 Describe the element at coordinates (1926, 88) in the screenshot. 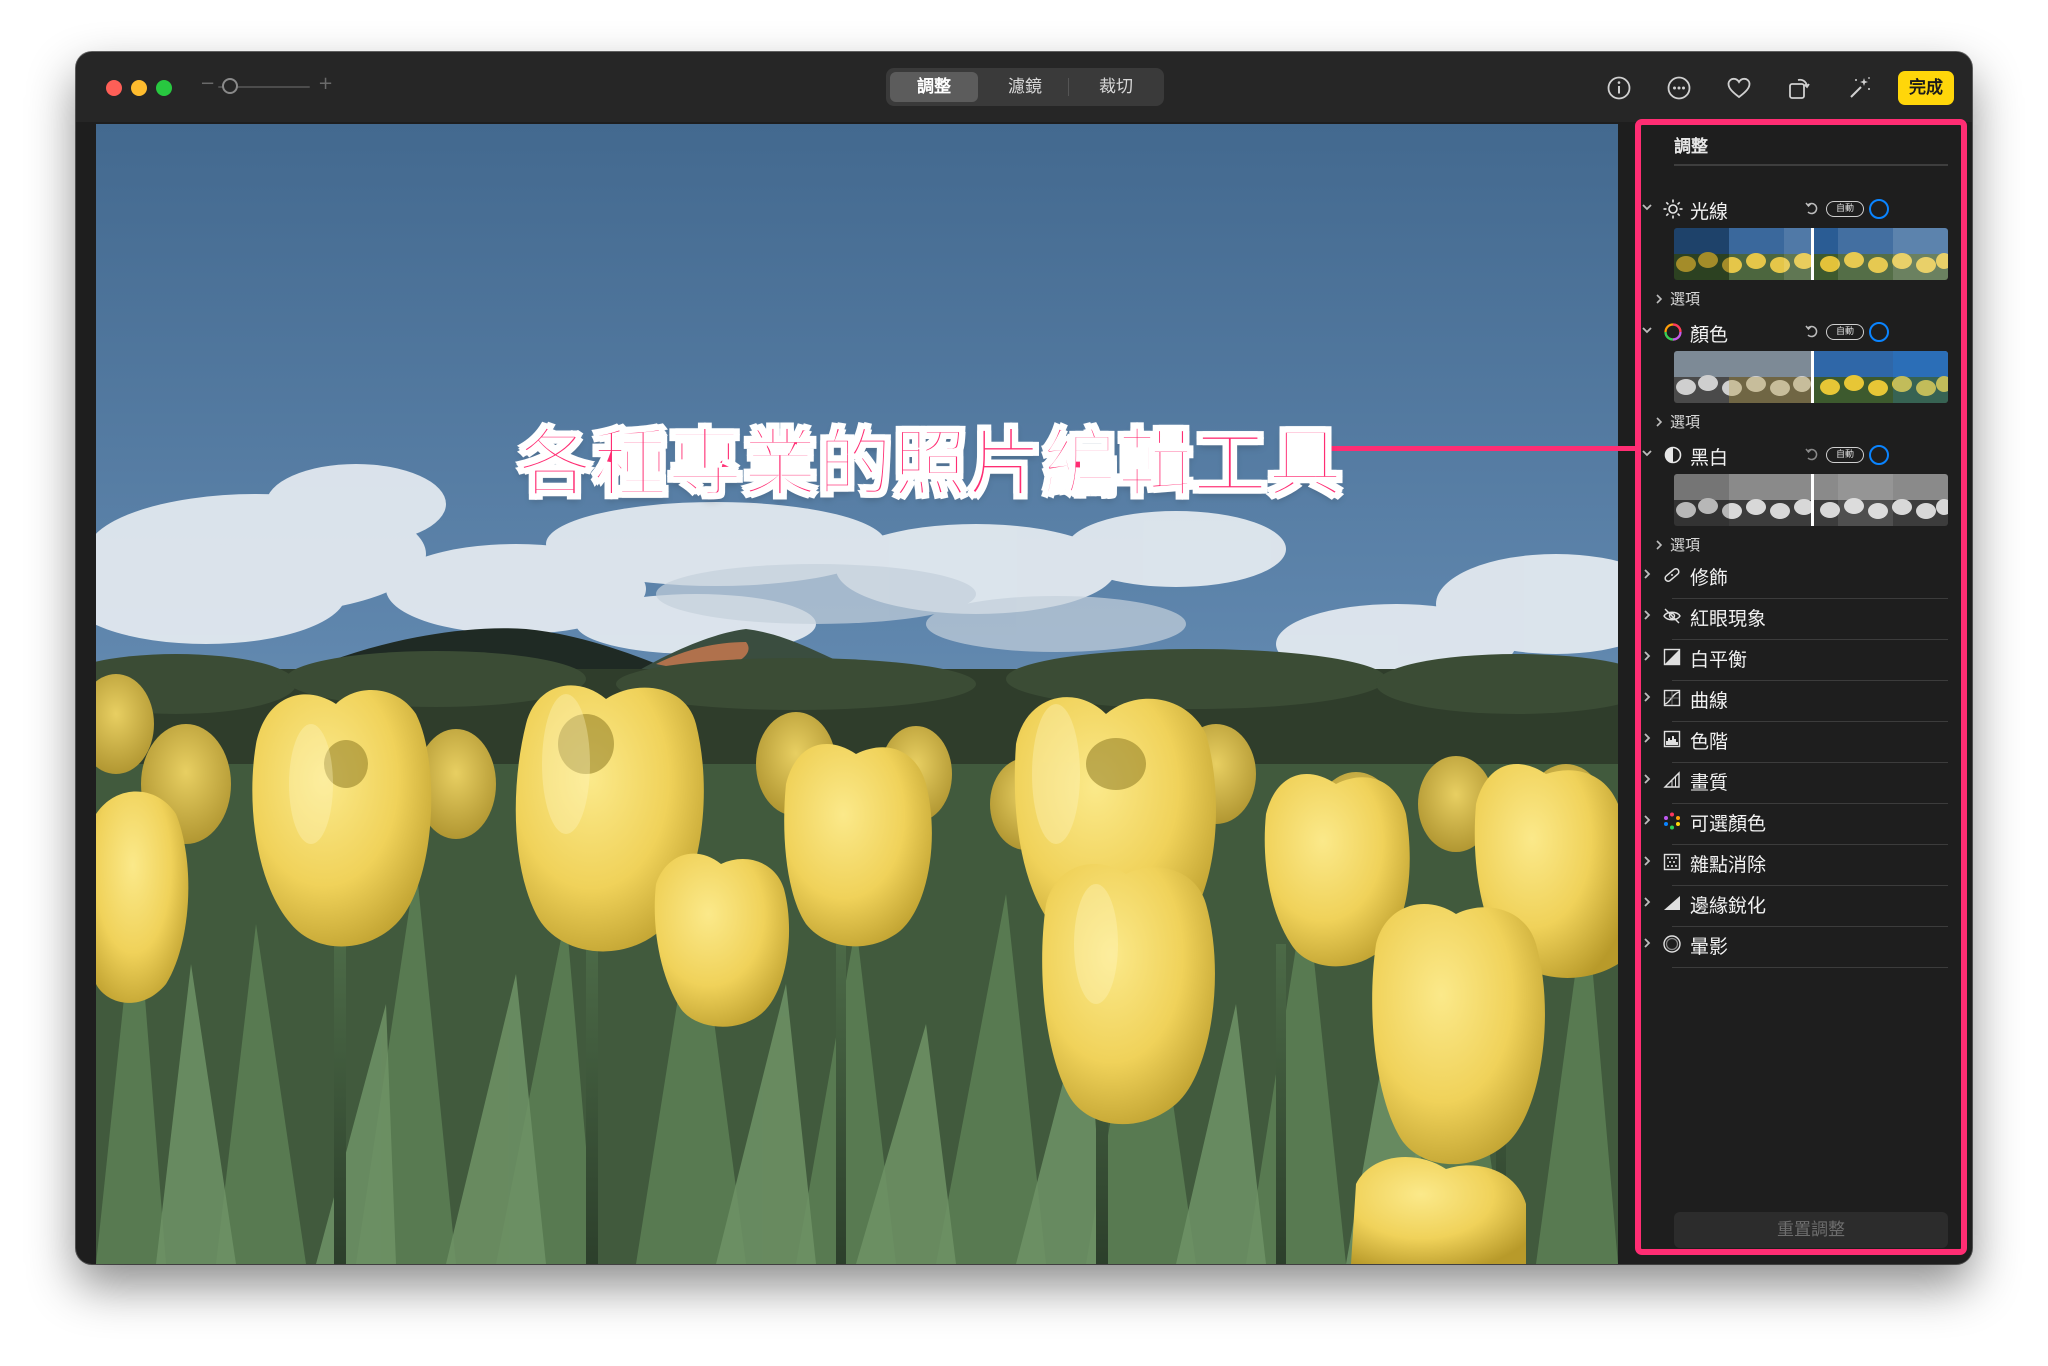

I see `done-button: 完成` at that location.